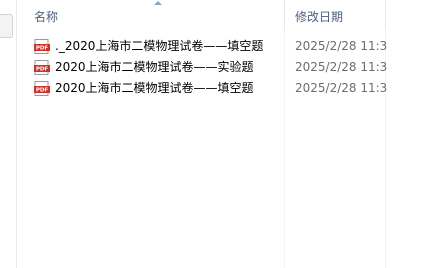 The width and height of the screenshot is (447, 268). What do you see at coordinates (154, 88) in the screenshot?
I see `file-name: 2020上海市二模物理试卷——填空题` at bounding box center [154, 88].